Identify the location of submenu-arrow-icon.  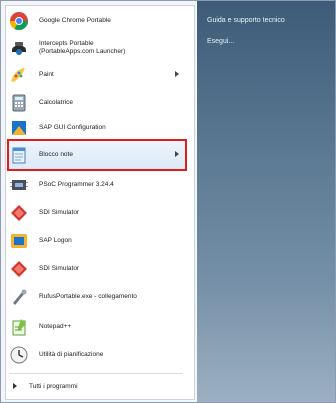
(177, 74).